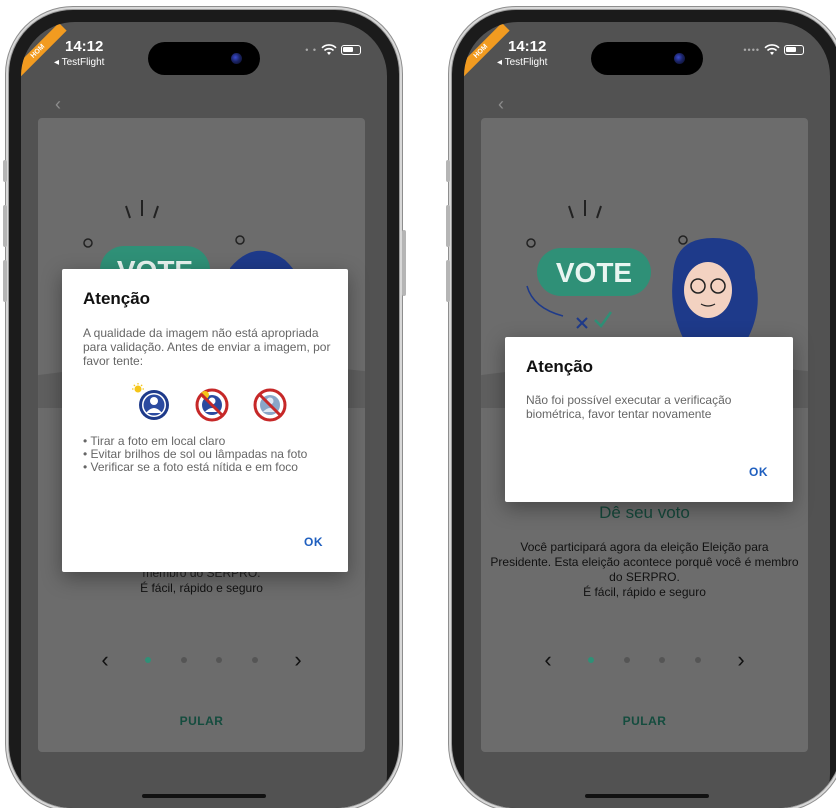 Image resolution: width=836 pixels, height=808 pixels. I want to click on photo-tips-icons, so click(209, 402).